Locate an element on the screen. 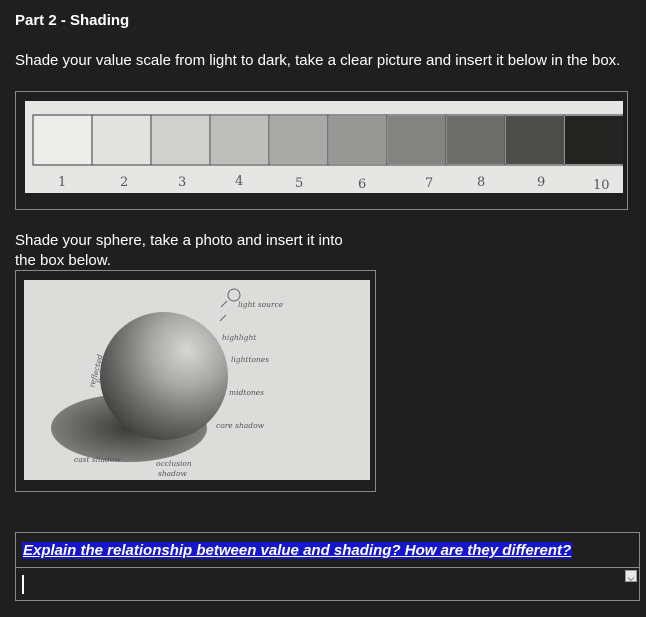 This screenshot has height=617, width=646. scale-number-2: 2 is located at coordinates (124, 182).